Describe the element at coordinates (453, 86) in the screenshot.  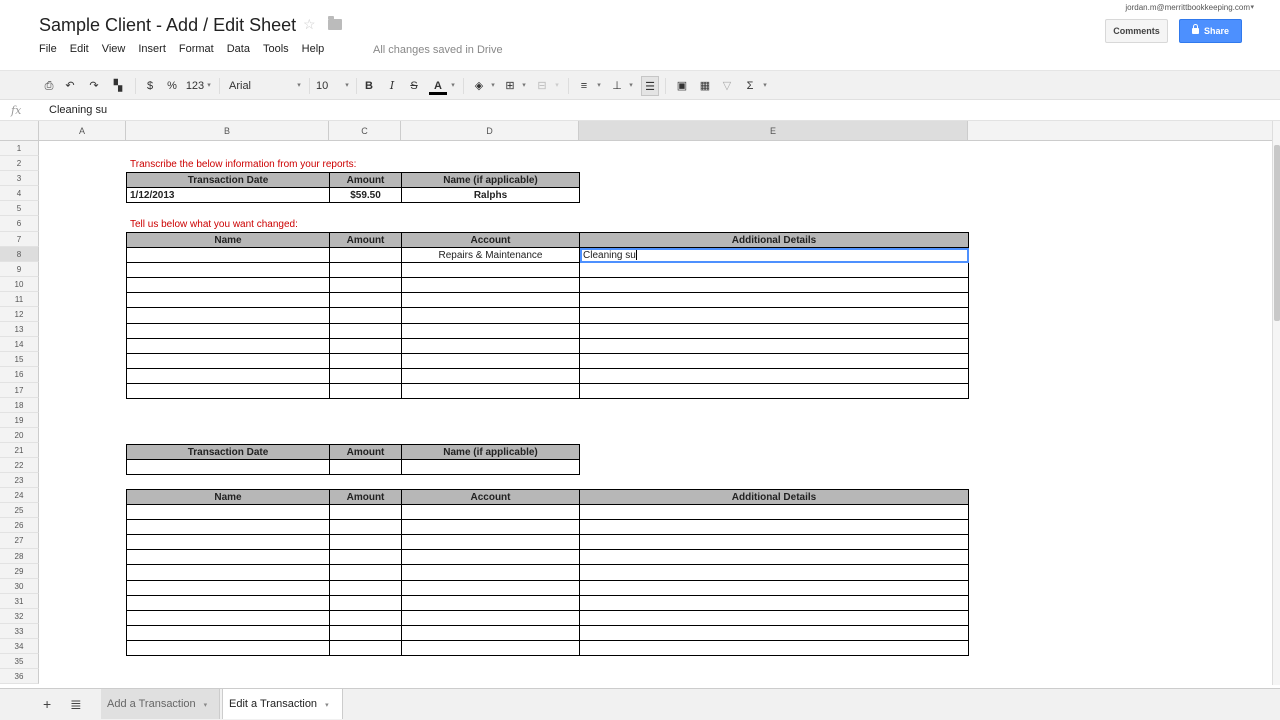
I see `font-color-caret-icon: ▾` at that location.